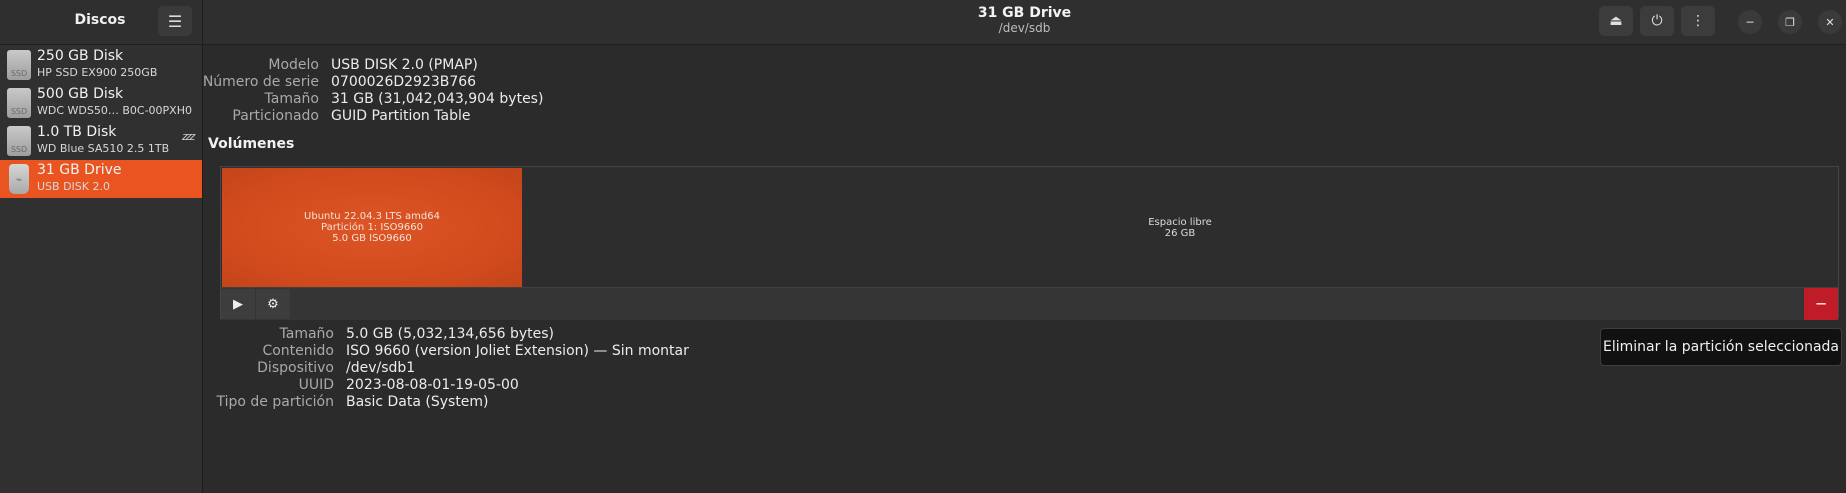 The height and width of the screenshot is (493, 1846). What do you see at coordinates (101, 65) in the screenshot?
I see `disk-item-250gb: SSD 250 GB Disk HP SSD EX900 250GB` at bounding box center [101, 65].